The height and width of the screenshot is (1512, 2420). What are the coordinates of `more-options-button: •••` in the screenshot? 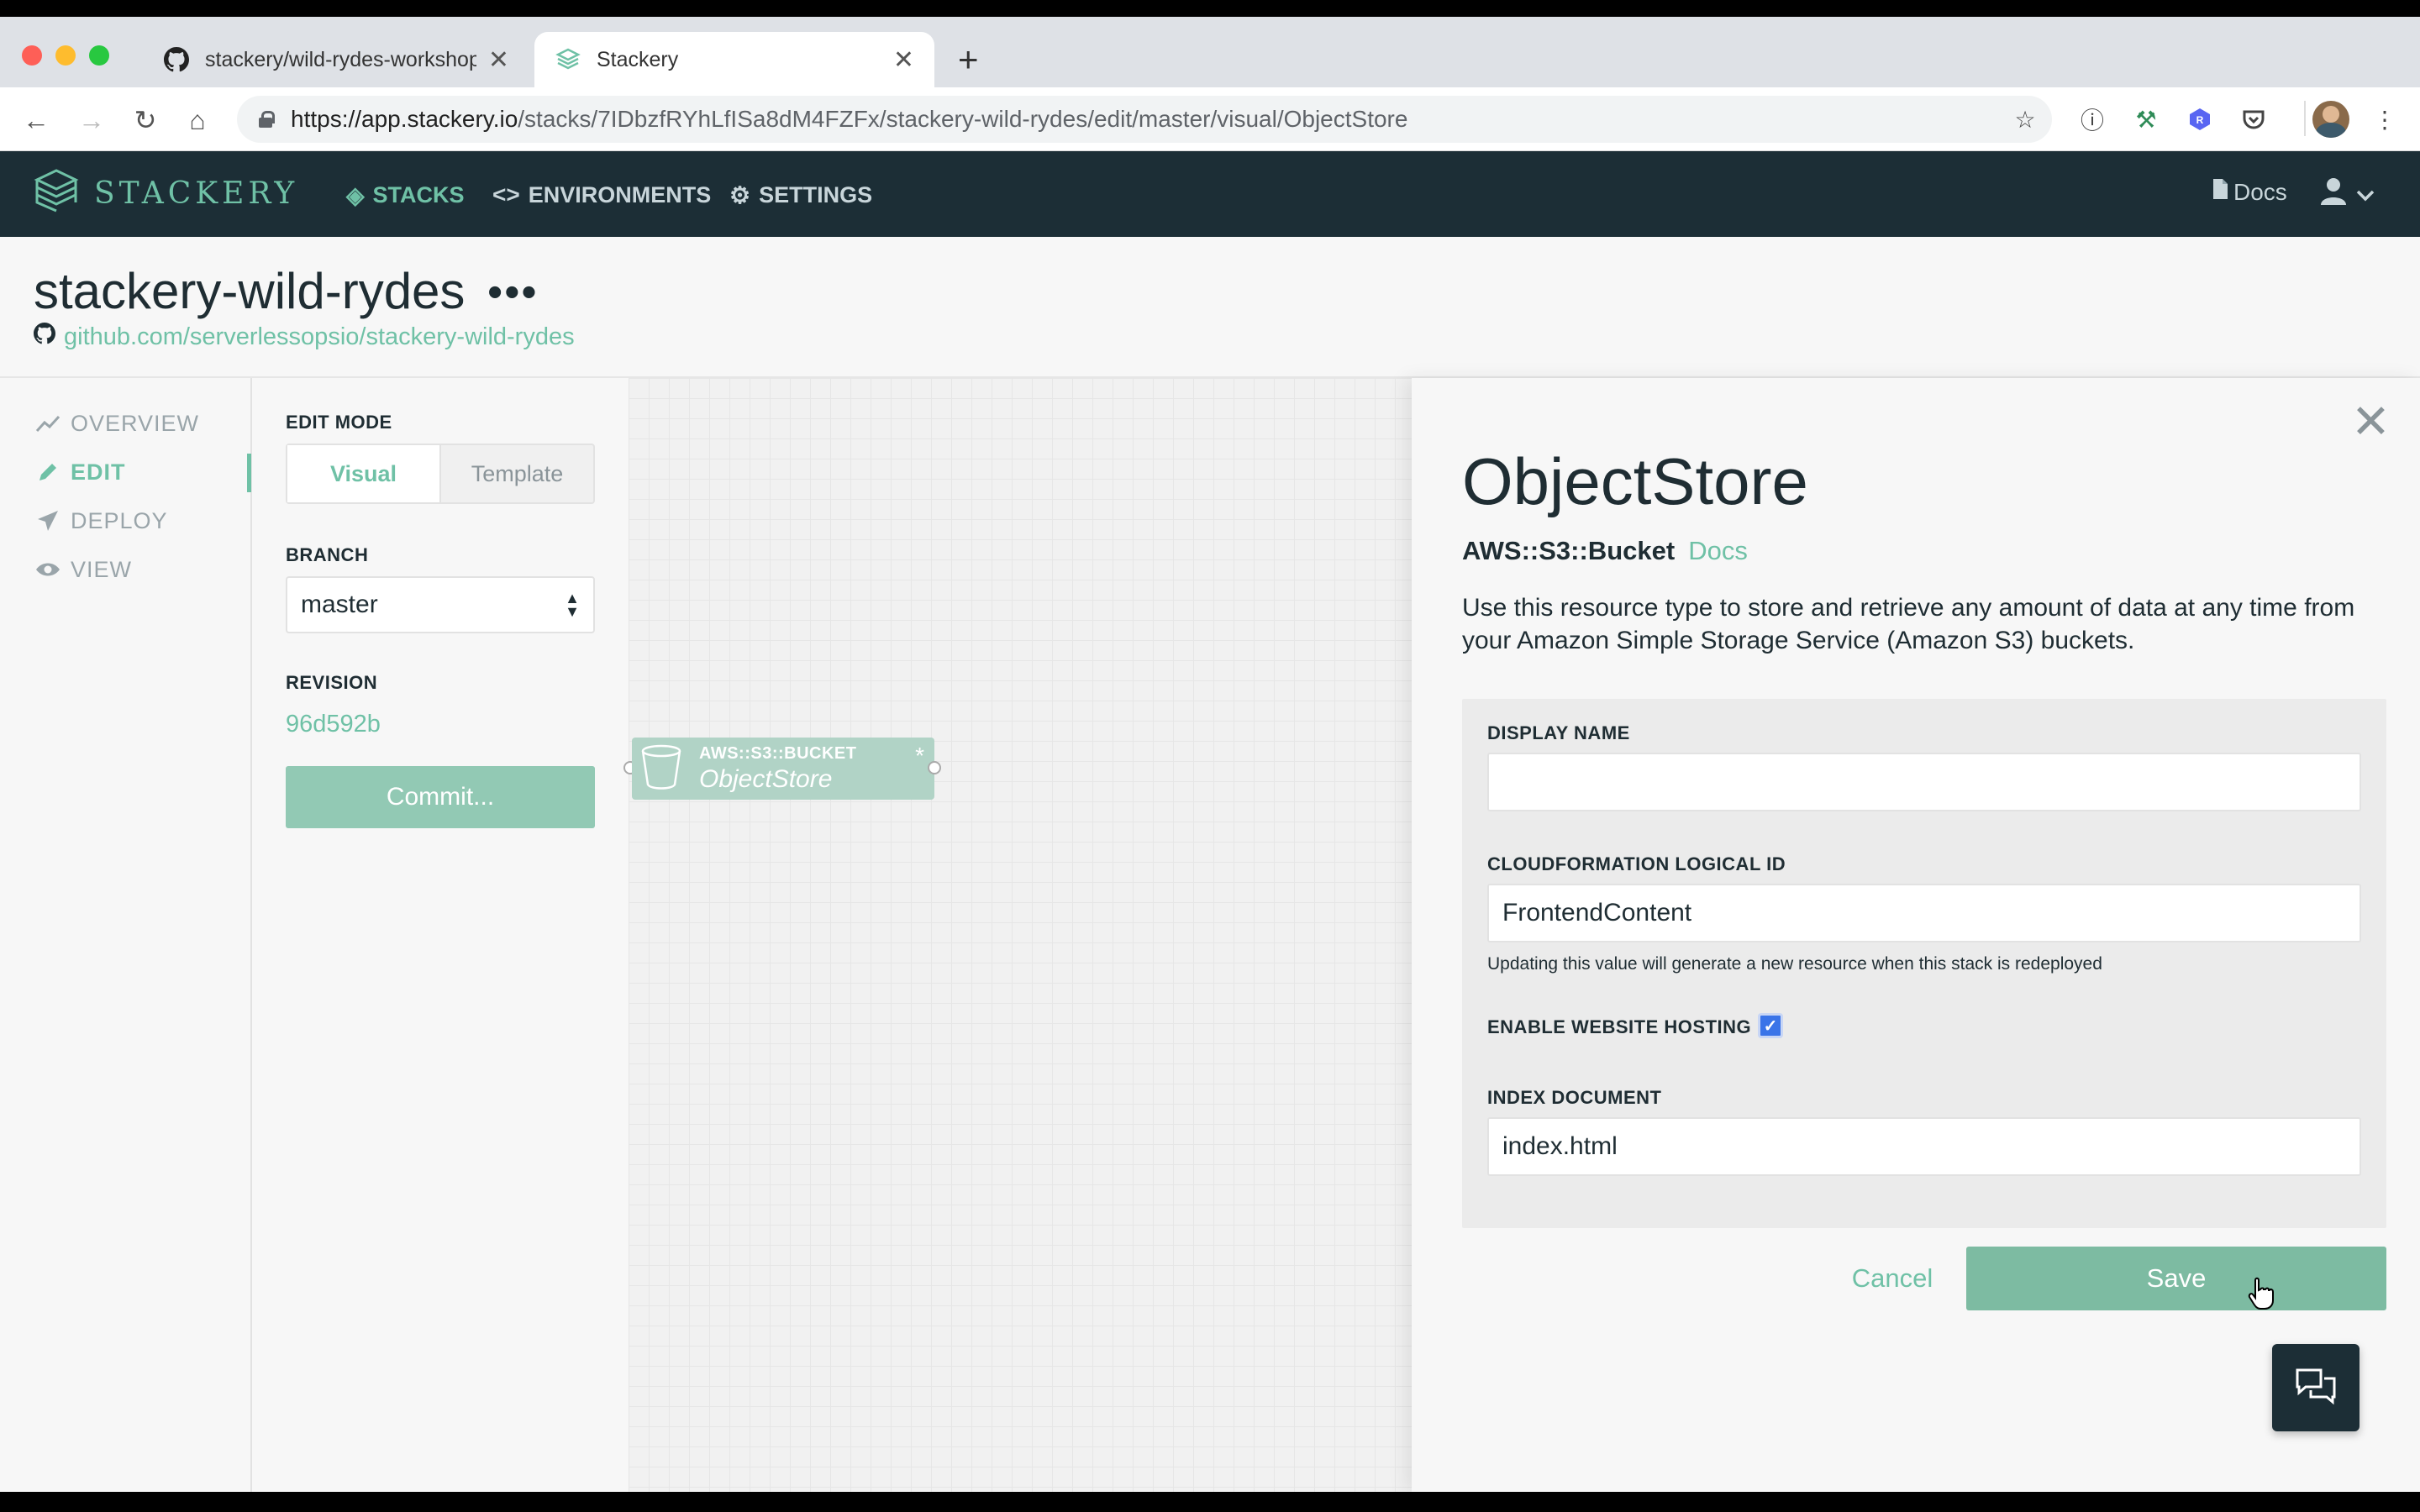 It's located at (513, 292).